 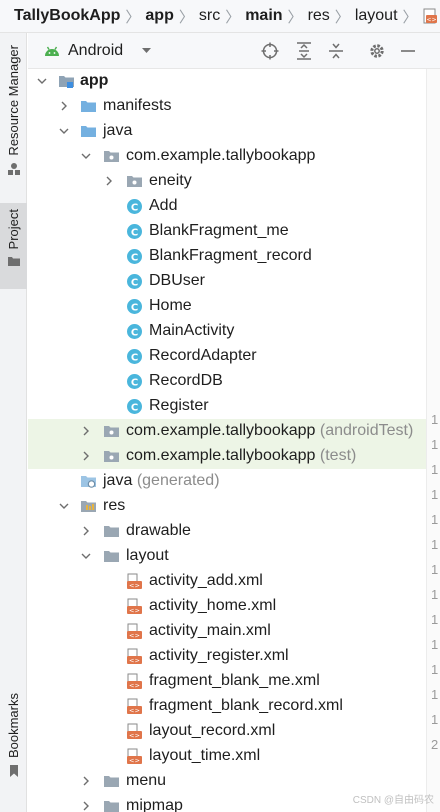 What do you see at coordinates (158, 530) in the screenshot?
I see `tree-label: drawable` at bounding box center [158, 530].